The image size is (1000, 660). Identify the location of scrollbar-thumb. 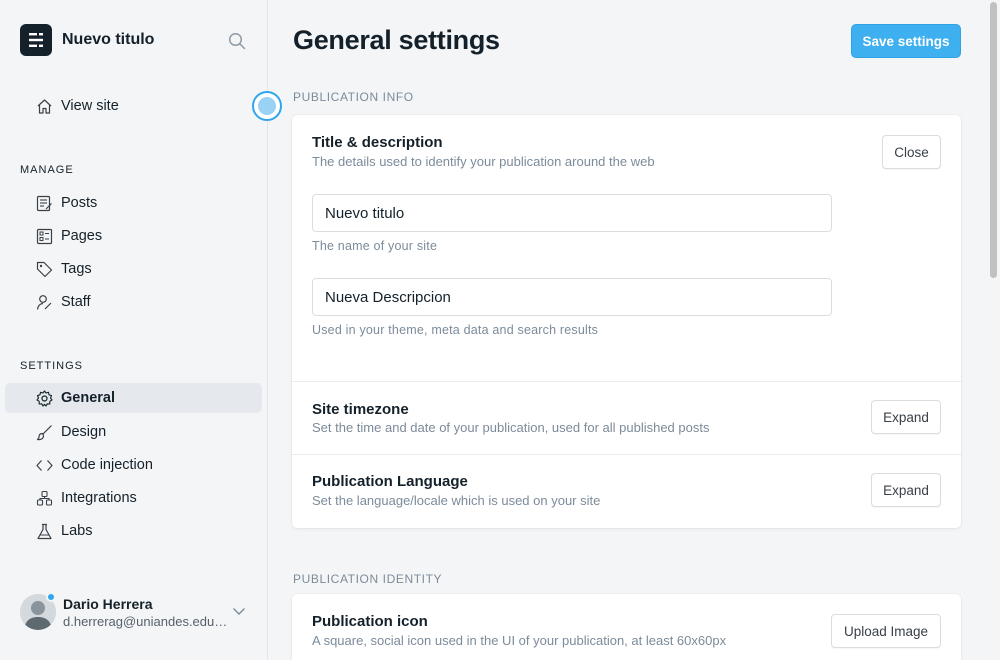
(993, 140).